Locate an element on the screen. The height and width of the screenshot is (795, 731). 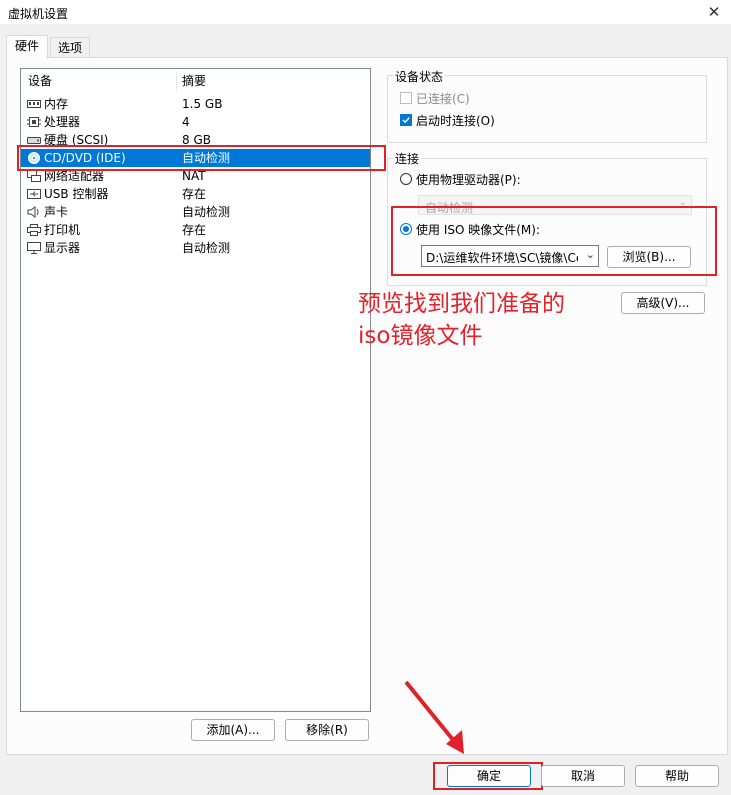
column-header-summary: 摘要 is located at coordinates (194, 80).